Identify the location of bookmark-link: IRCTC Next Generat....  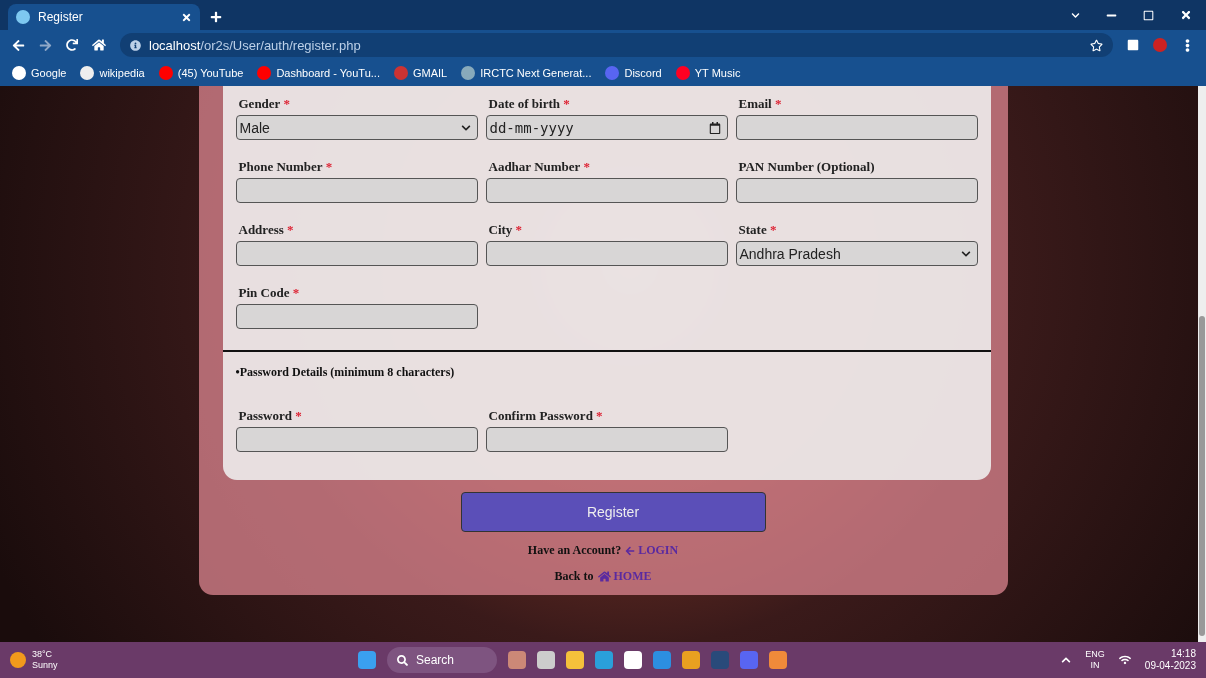
(526, 73).